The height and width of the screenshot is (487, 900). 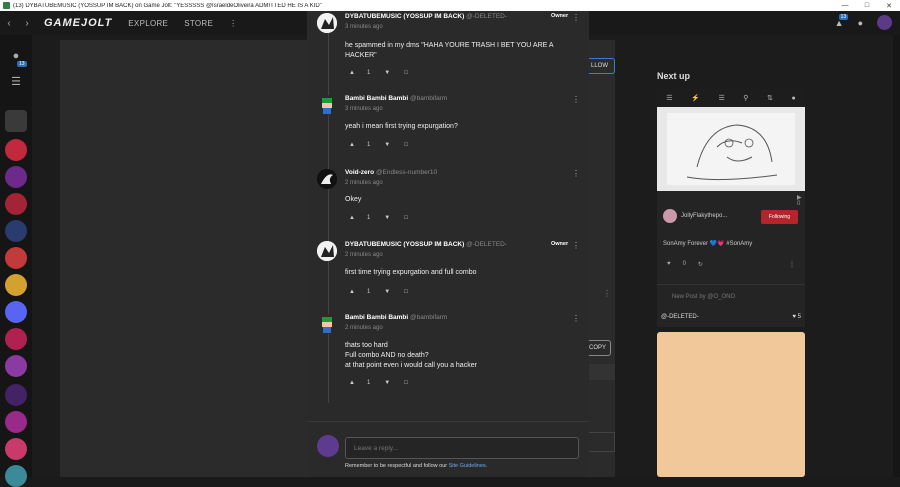 What do you see at coordinates (486, 466) in the screenshot?
I see `guidelines-suffix: .` at bounding box center [486, 466].